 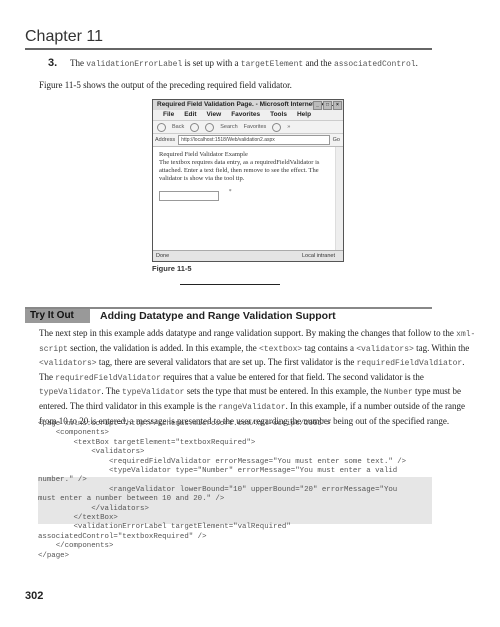 I want to click on menu-edit: Edit, so click(x=190, y=114).